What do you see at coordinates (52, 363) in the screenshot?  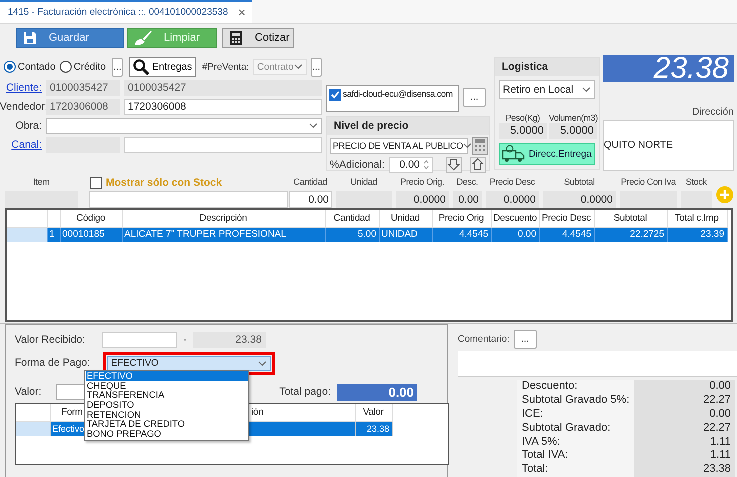 I see `field-label: Forma de Pago:` at bounding box center [52, 363].